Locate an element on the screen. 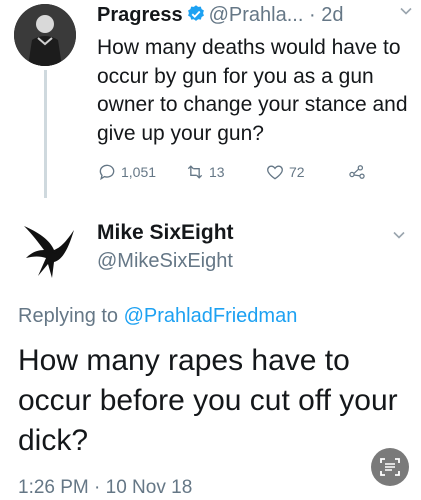 The image size is (421, 500). share-button is located at coordinates (359, 172).